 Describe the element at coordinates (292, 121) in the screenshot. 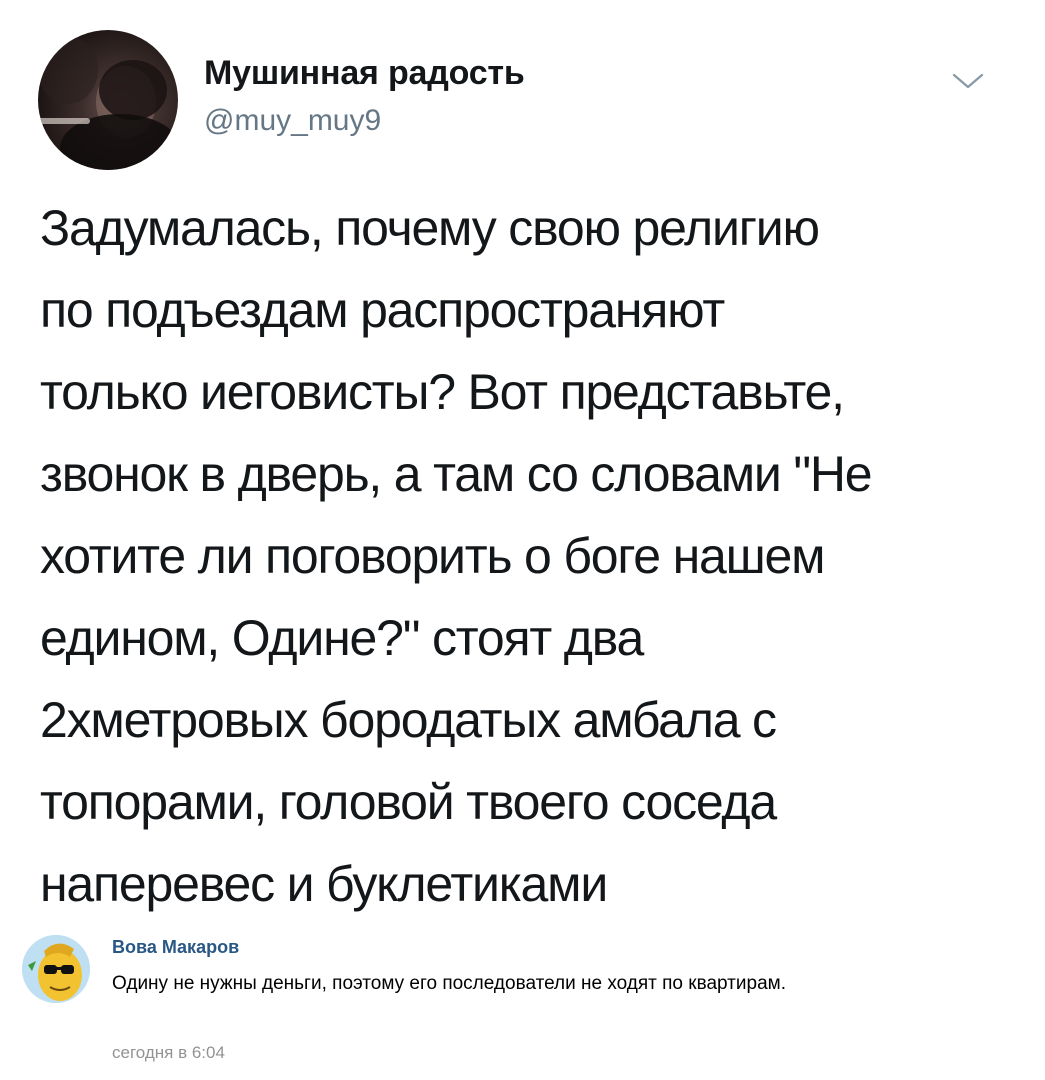

I see `author-handle: @muy_muy9` at that location.